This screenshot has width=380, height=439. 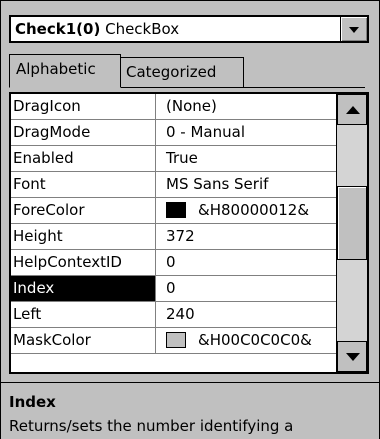 I want to click on property-name: Font, so click(x=83, y=184).